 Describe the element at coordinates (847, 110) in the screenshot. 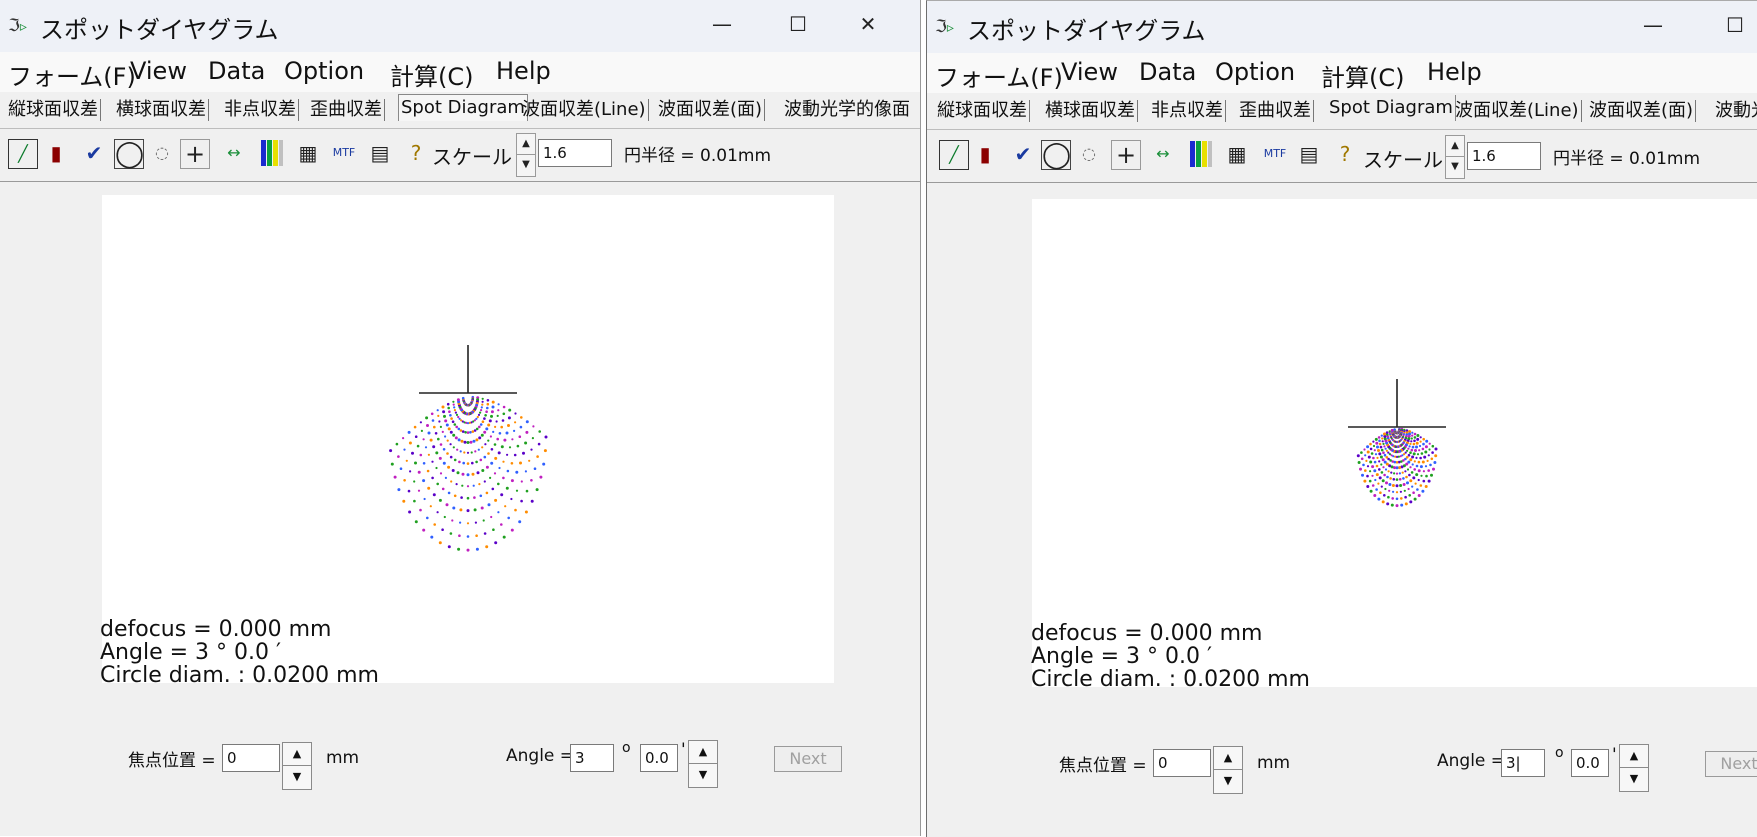

I see `tab-wave-optical-image: 波動光学的像面` at that location.